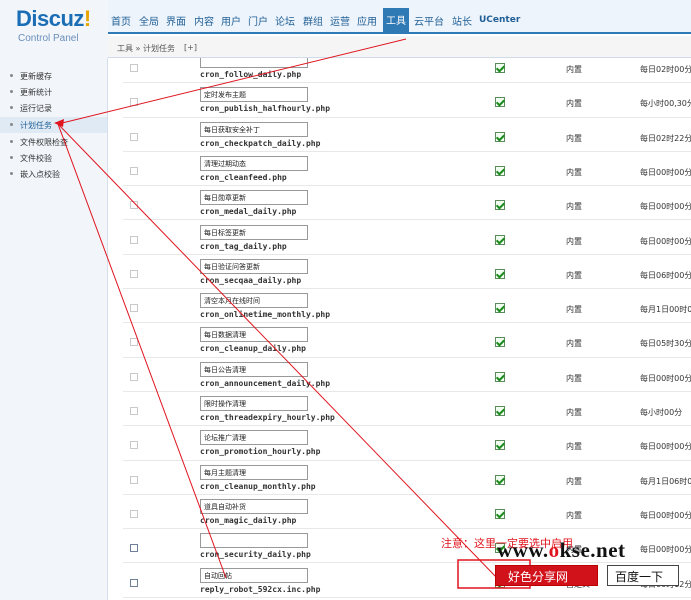  I want to click on tab-portal: 门户, so click(258, 20).